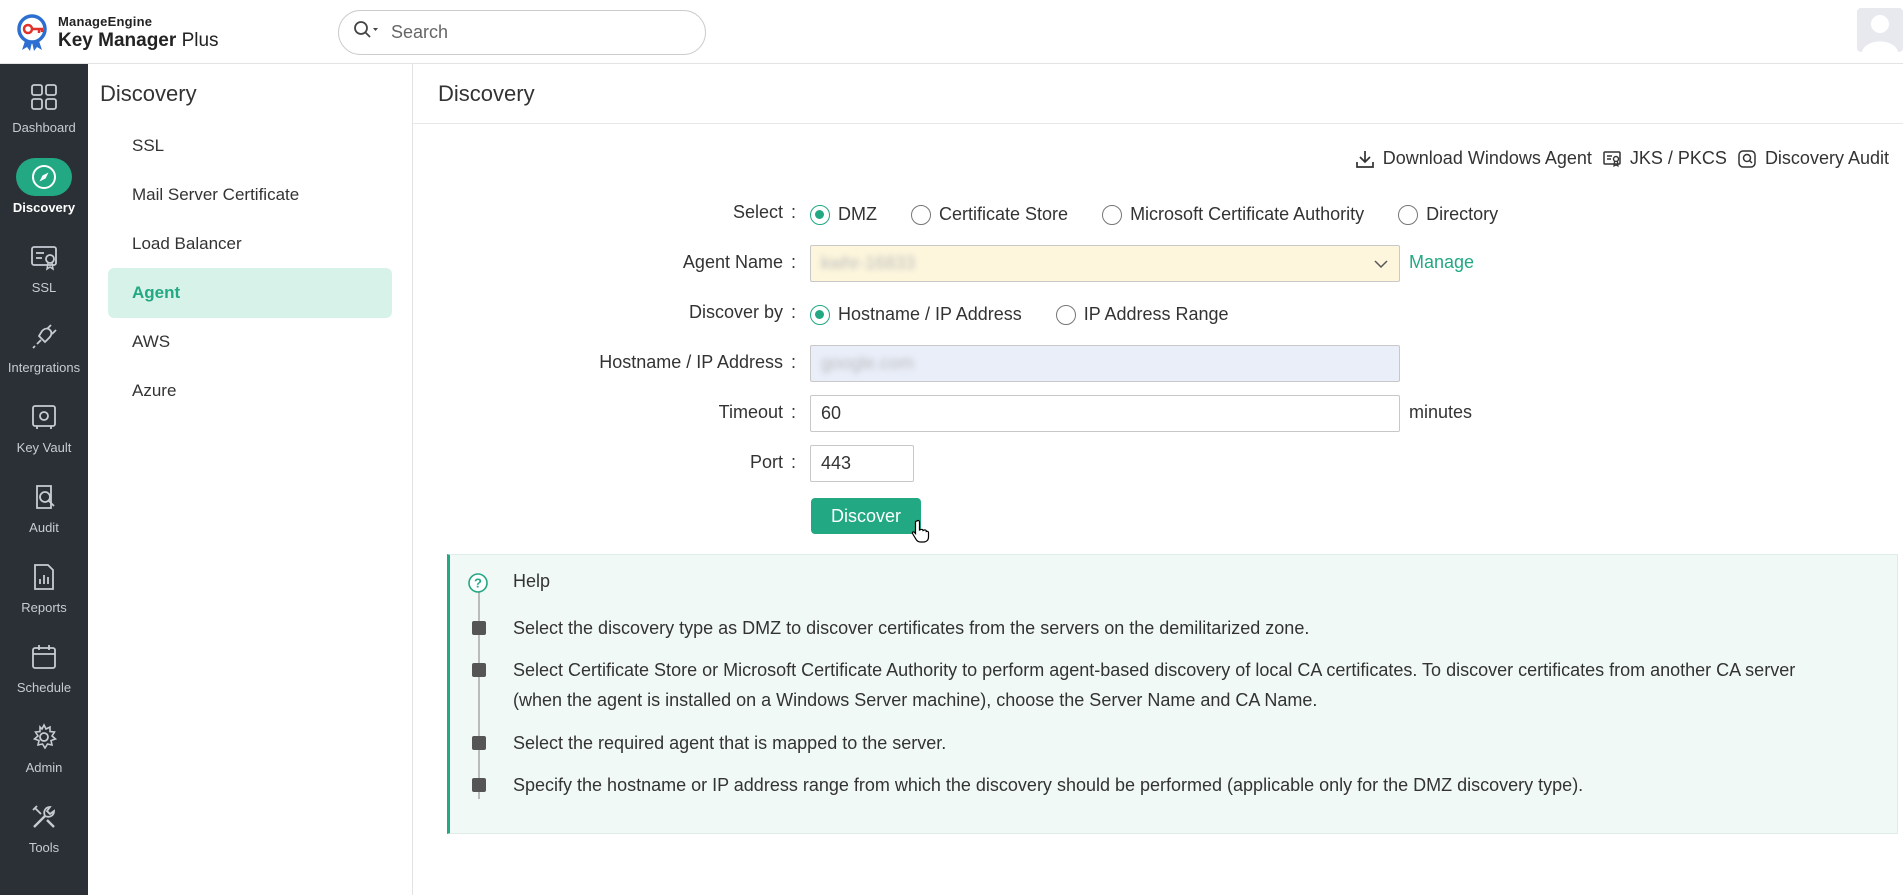  I want to click on help-question-icon: ?, so click(478, 583).